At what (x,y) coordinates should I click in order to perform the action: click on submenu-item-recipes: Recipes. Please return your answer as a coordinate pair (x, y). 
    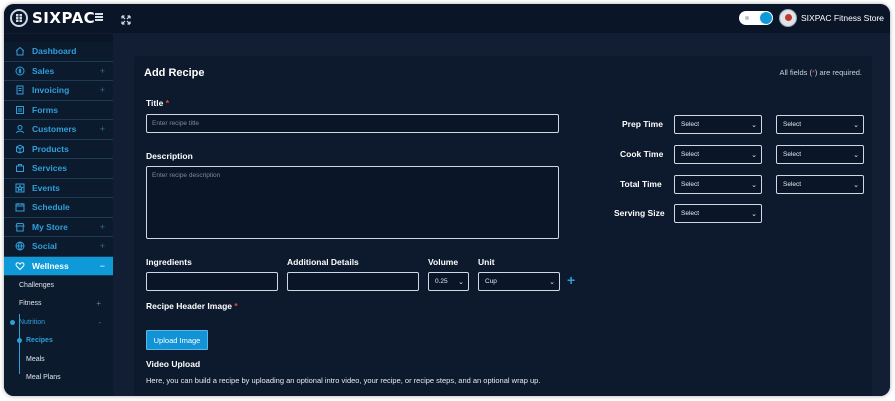
    Looking at the image, I should click on (58, 341).